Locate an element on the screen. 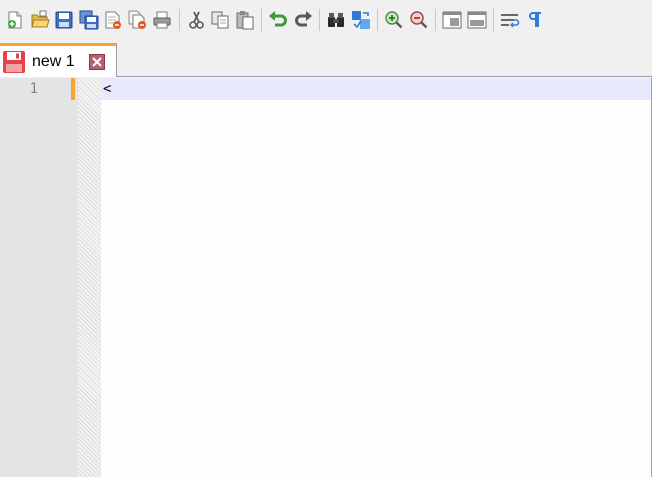 This screenshot has height=477, width=652. editor-line: < is located at coordinates (107, 89).